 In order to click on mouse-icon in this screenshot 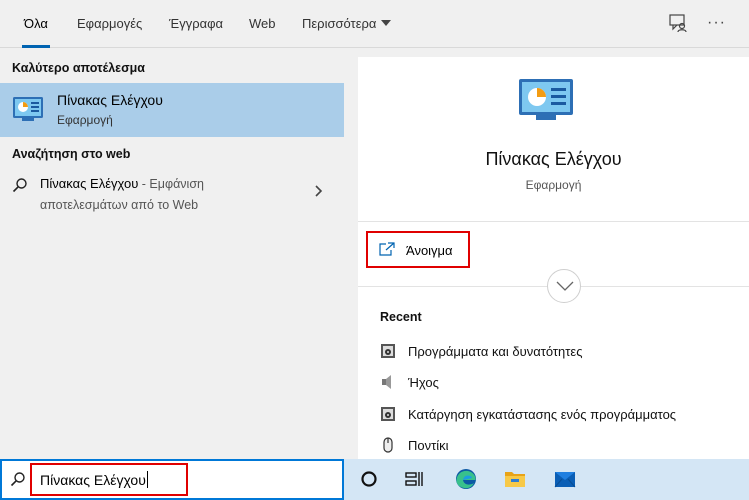, I will do `click(388, 445)`.